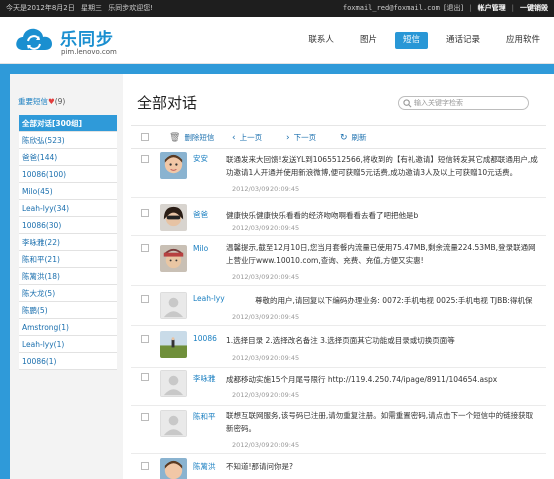 The height and width of the screenshot is (479, 554). I want to click on page-title: 全部对话, so click(167, 103).